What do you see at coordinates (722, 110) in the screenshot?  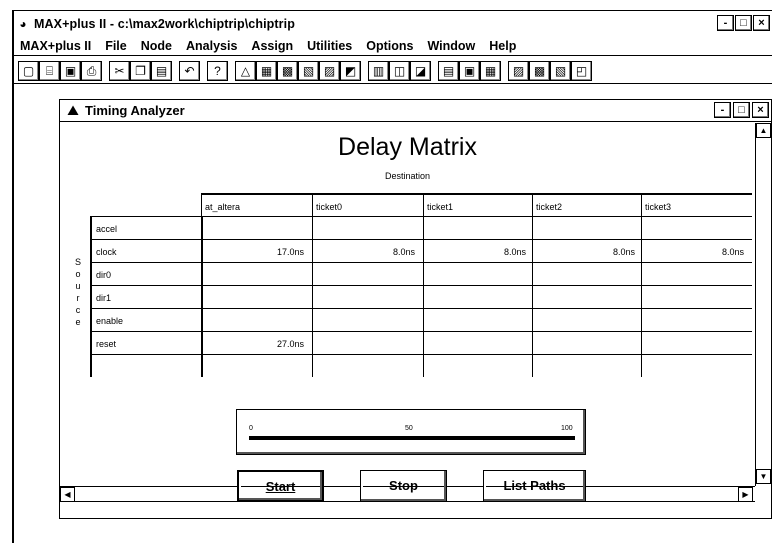 I see `child-minimize-button: -` at bounding box center [722, 110].